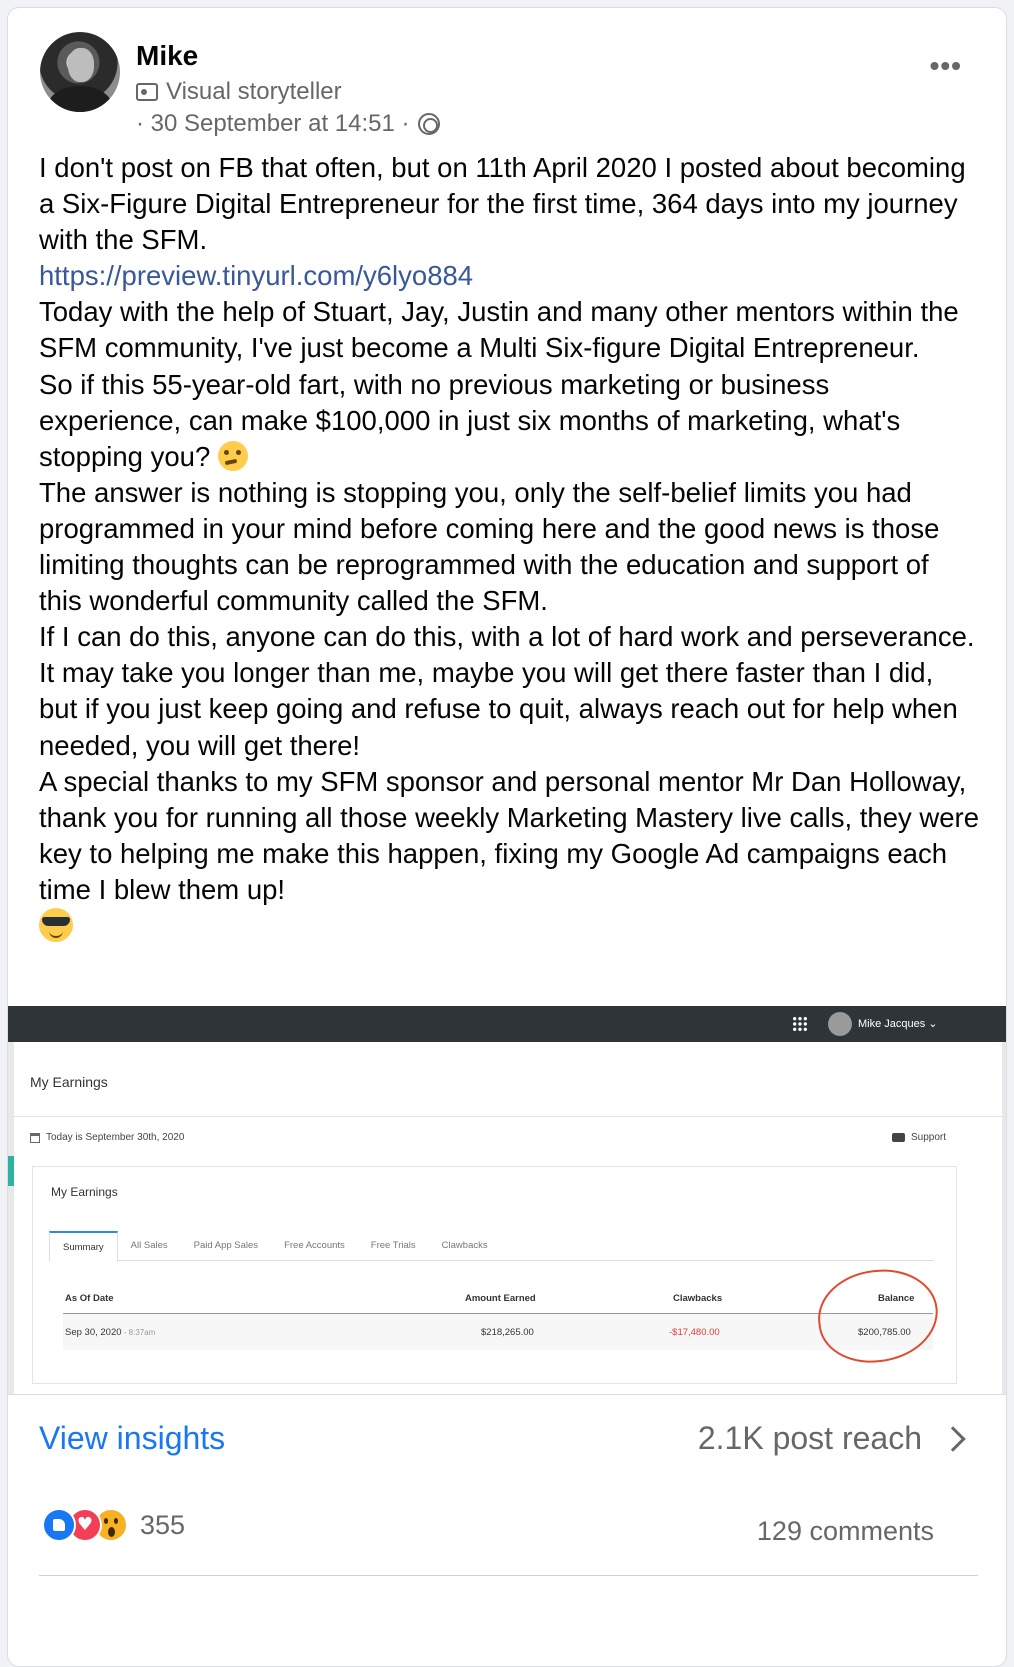 The height and width of the screenshot is (1667, 1014). Describe the element at coordinates (314, 1245) in the screenshot. I see `tab-free-accounts: Free Accounts` at that location.